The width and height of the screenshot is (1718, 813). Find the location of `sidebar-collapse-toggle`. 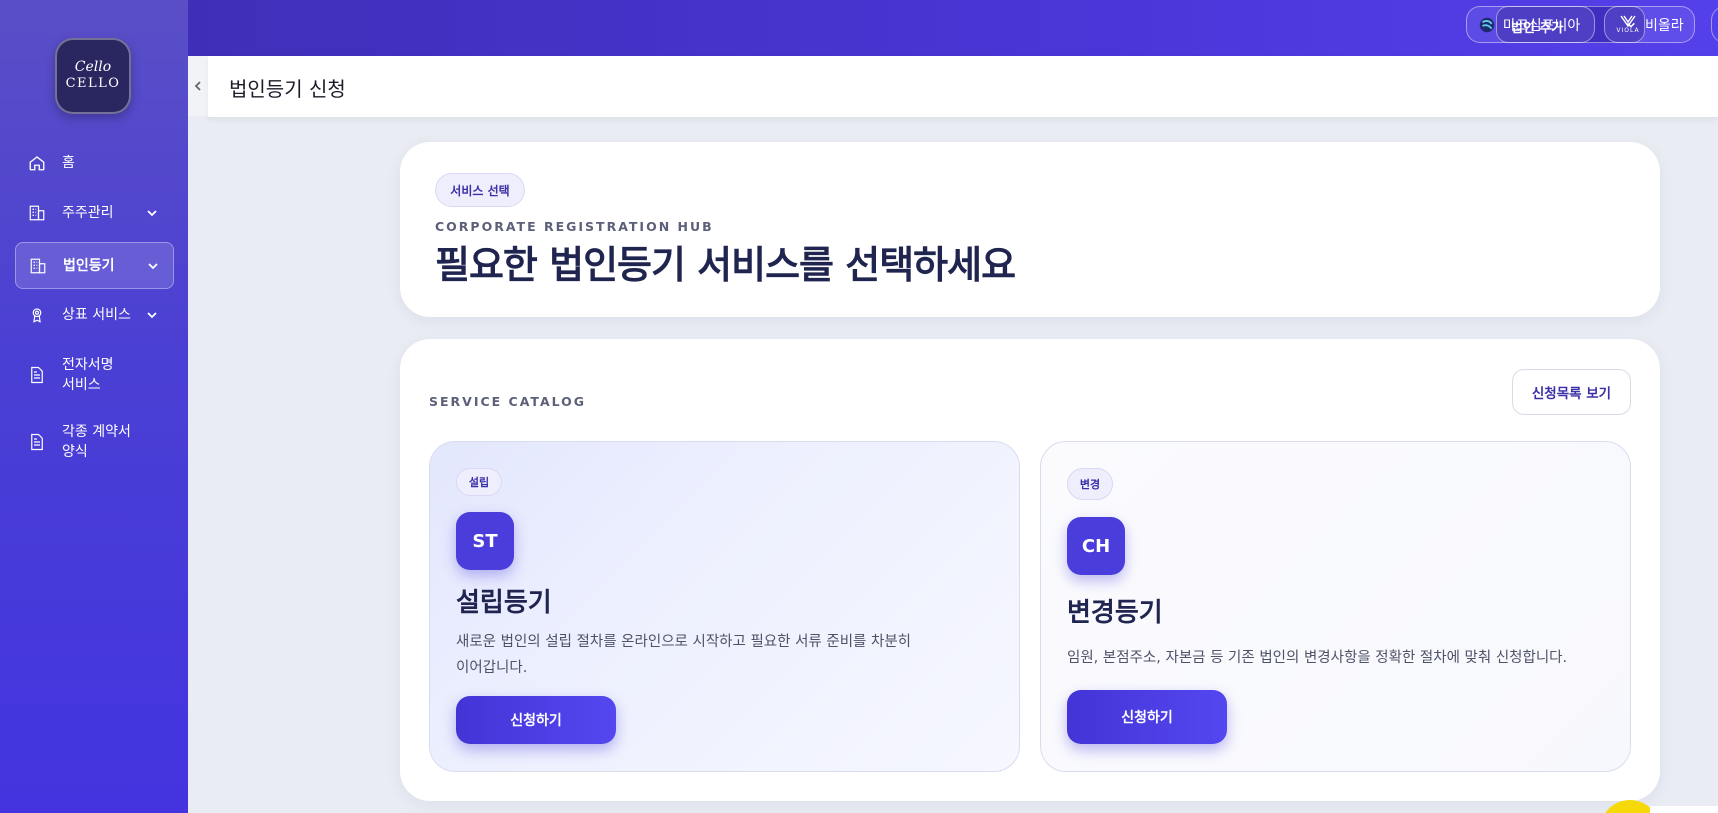

sidebar-collapse-toggle is located at coordinates (198, 86).